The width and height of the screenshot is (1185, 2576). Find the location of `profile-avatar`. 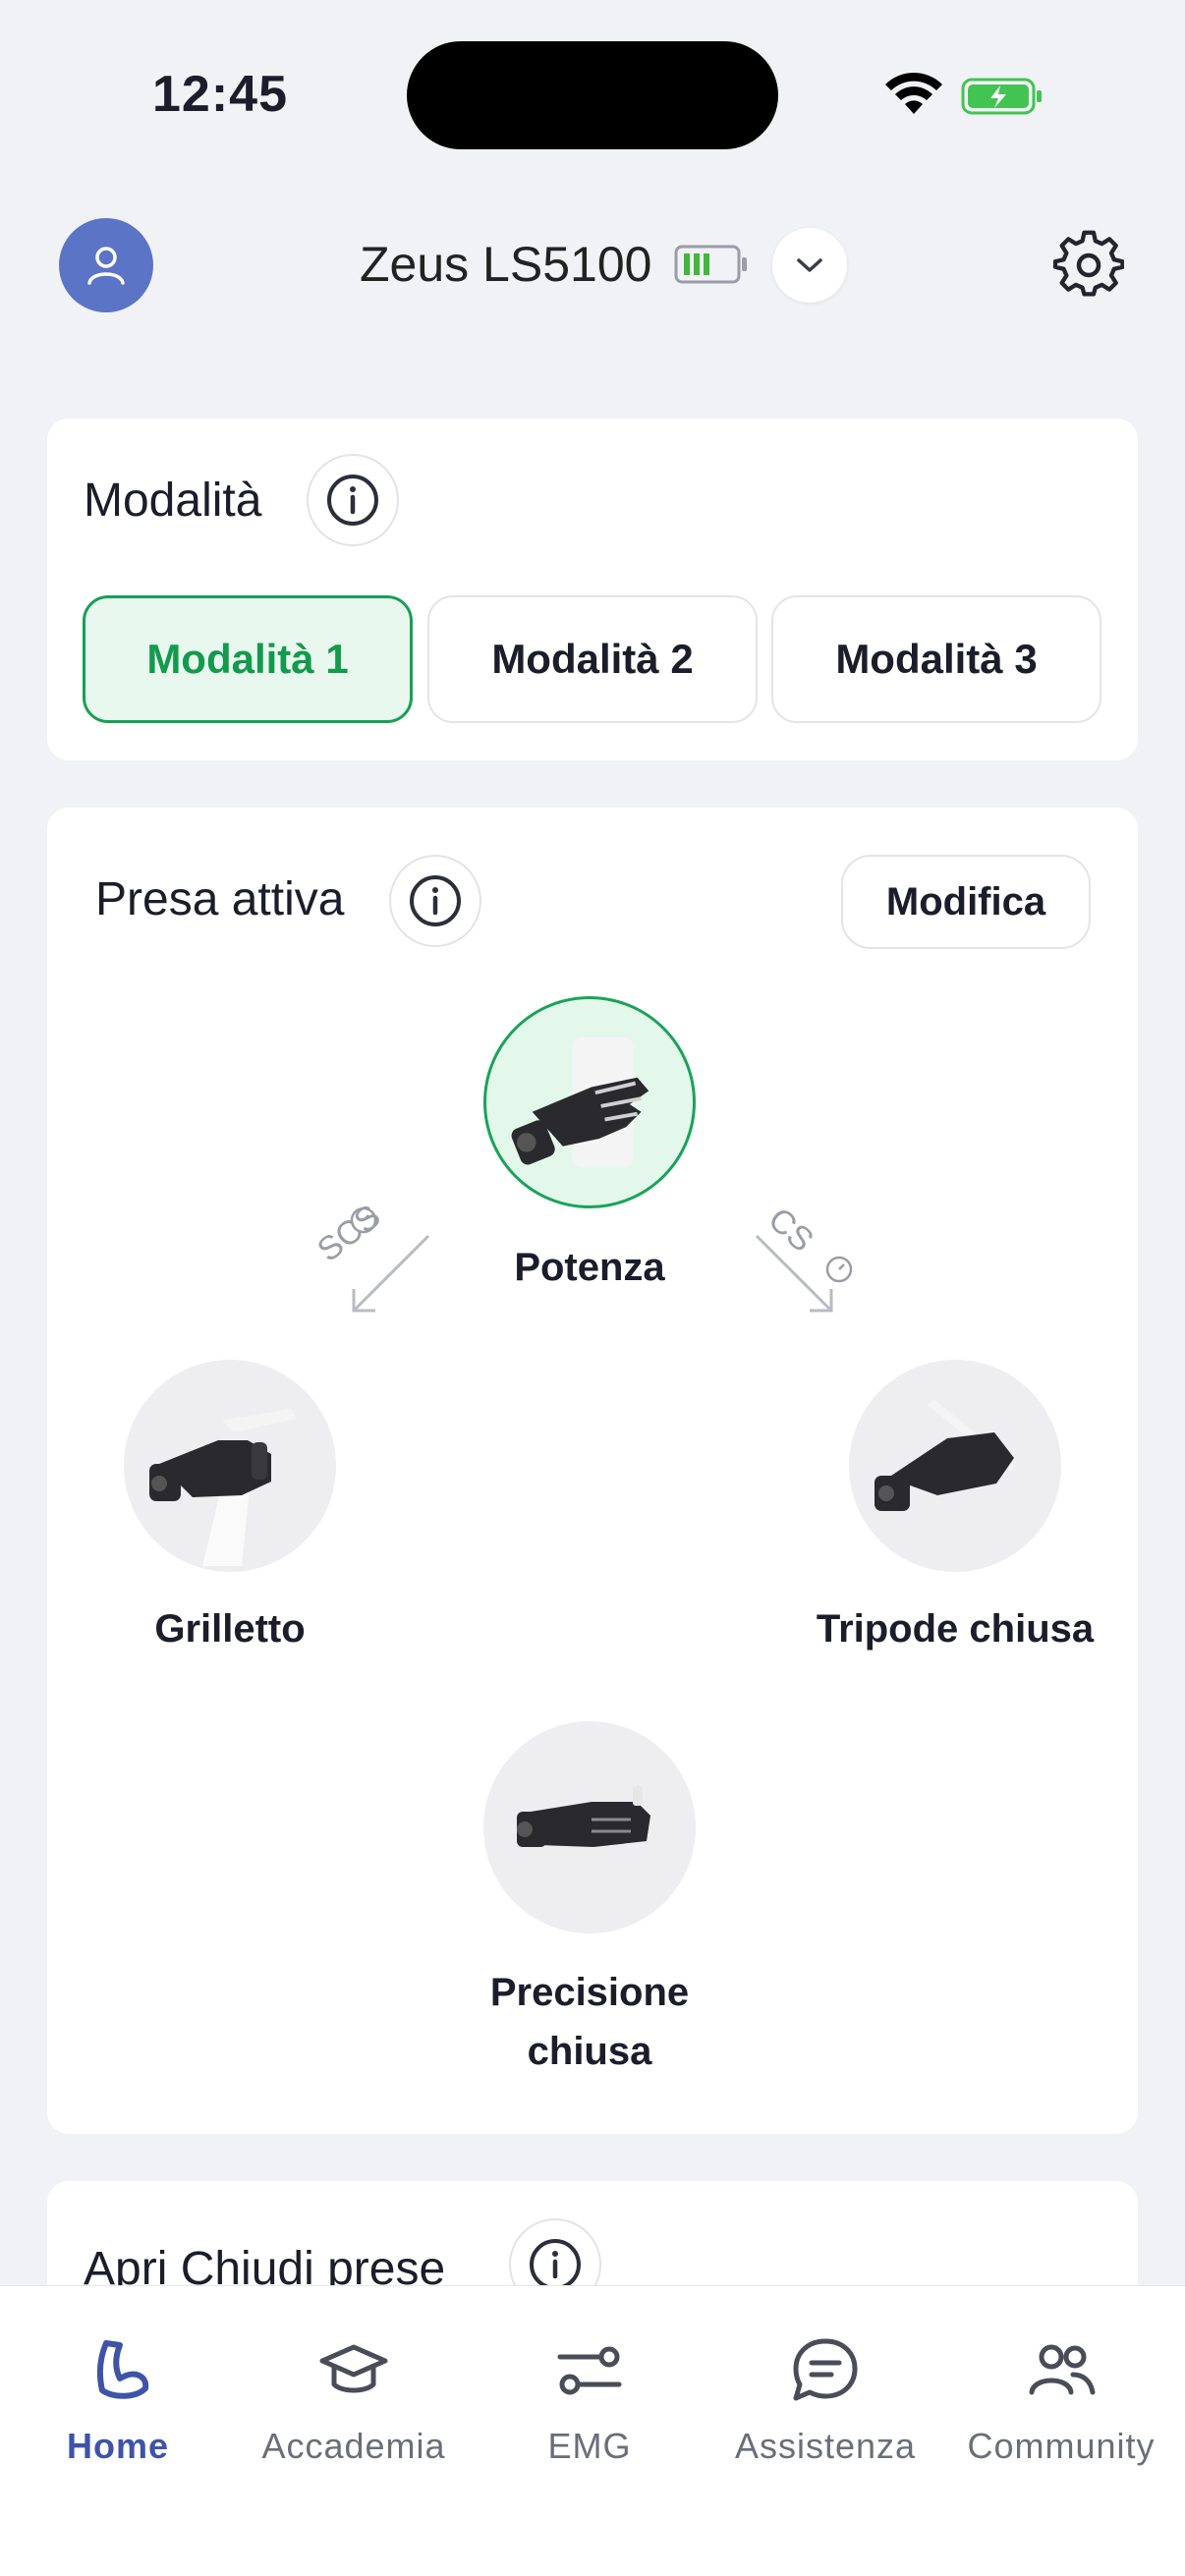

profile-avatar is located at coordinates (106, 265).